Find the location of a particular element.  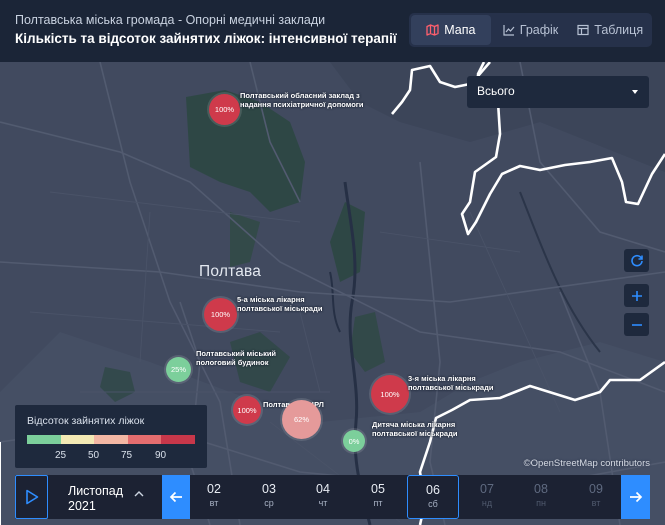

day-item: 05 пт is located at coordinates (378, 497).